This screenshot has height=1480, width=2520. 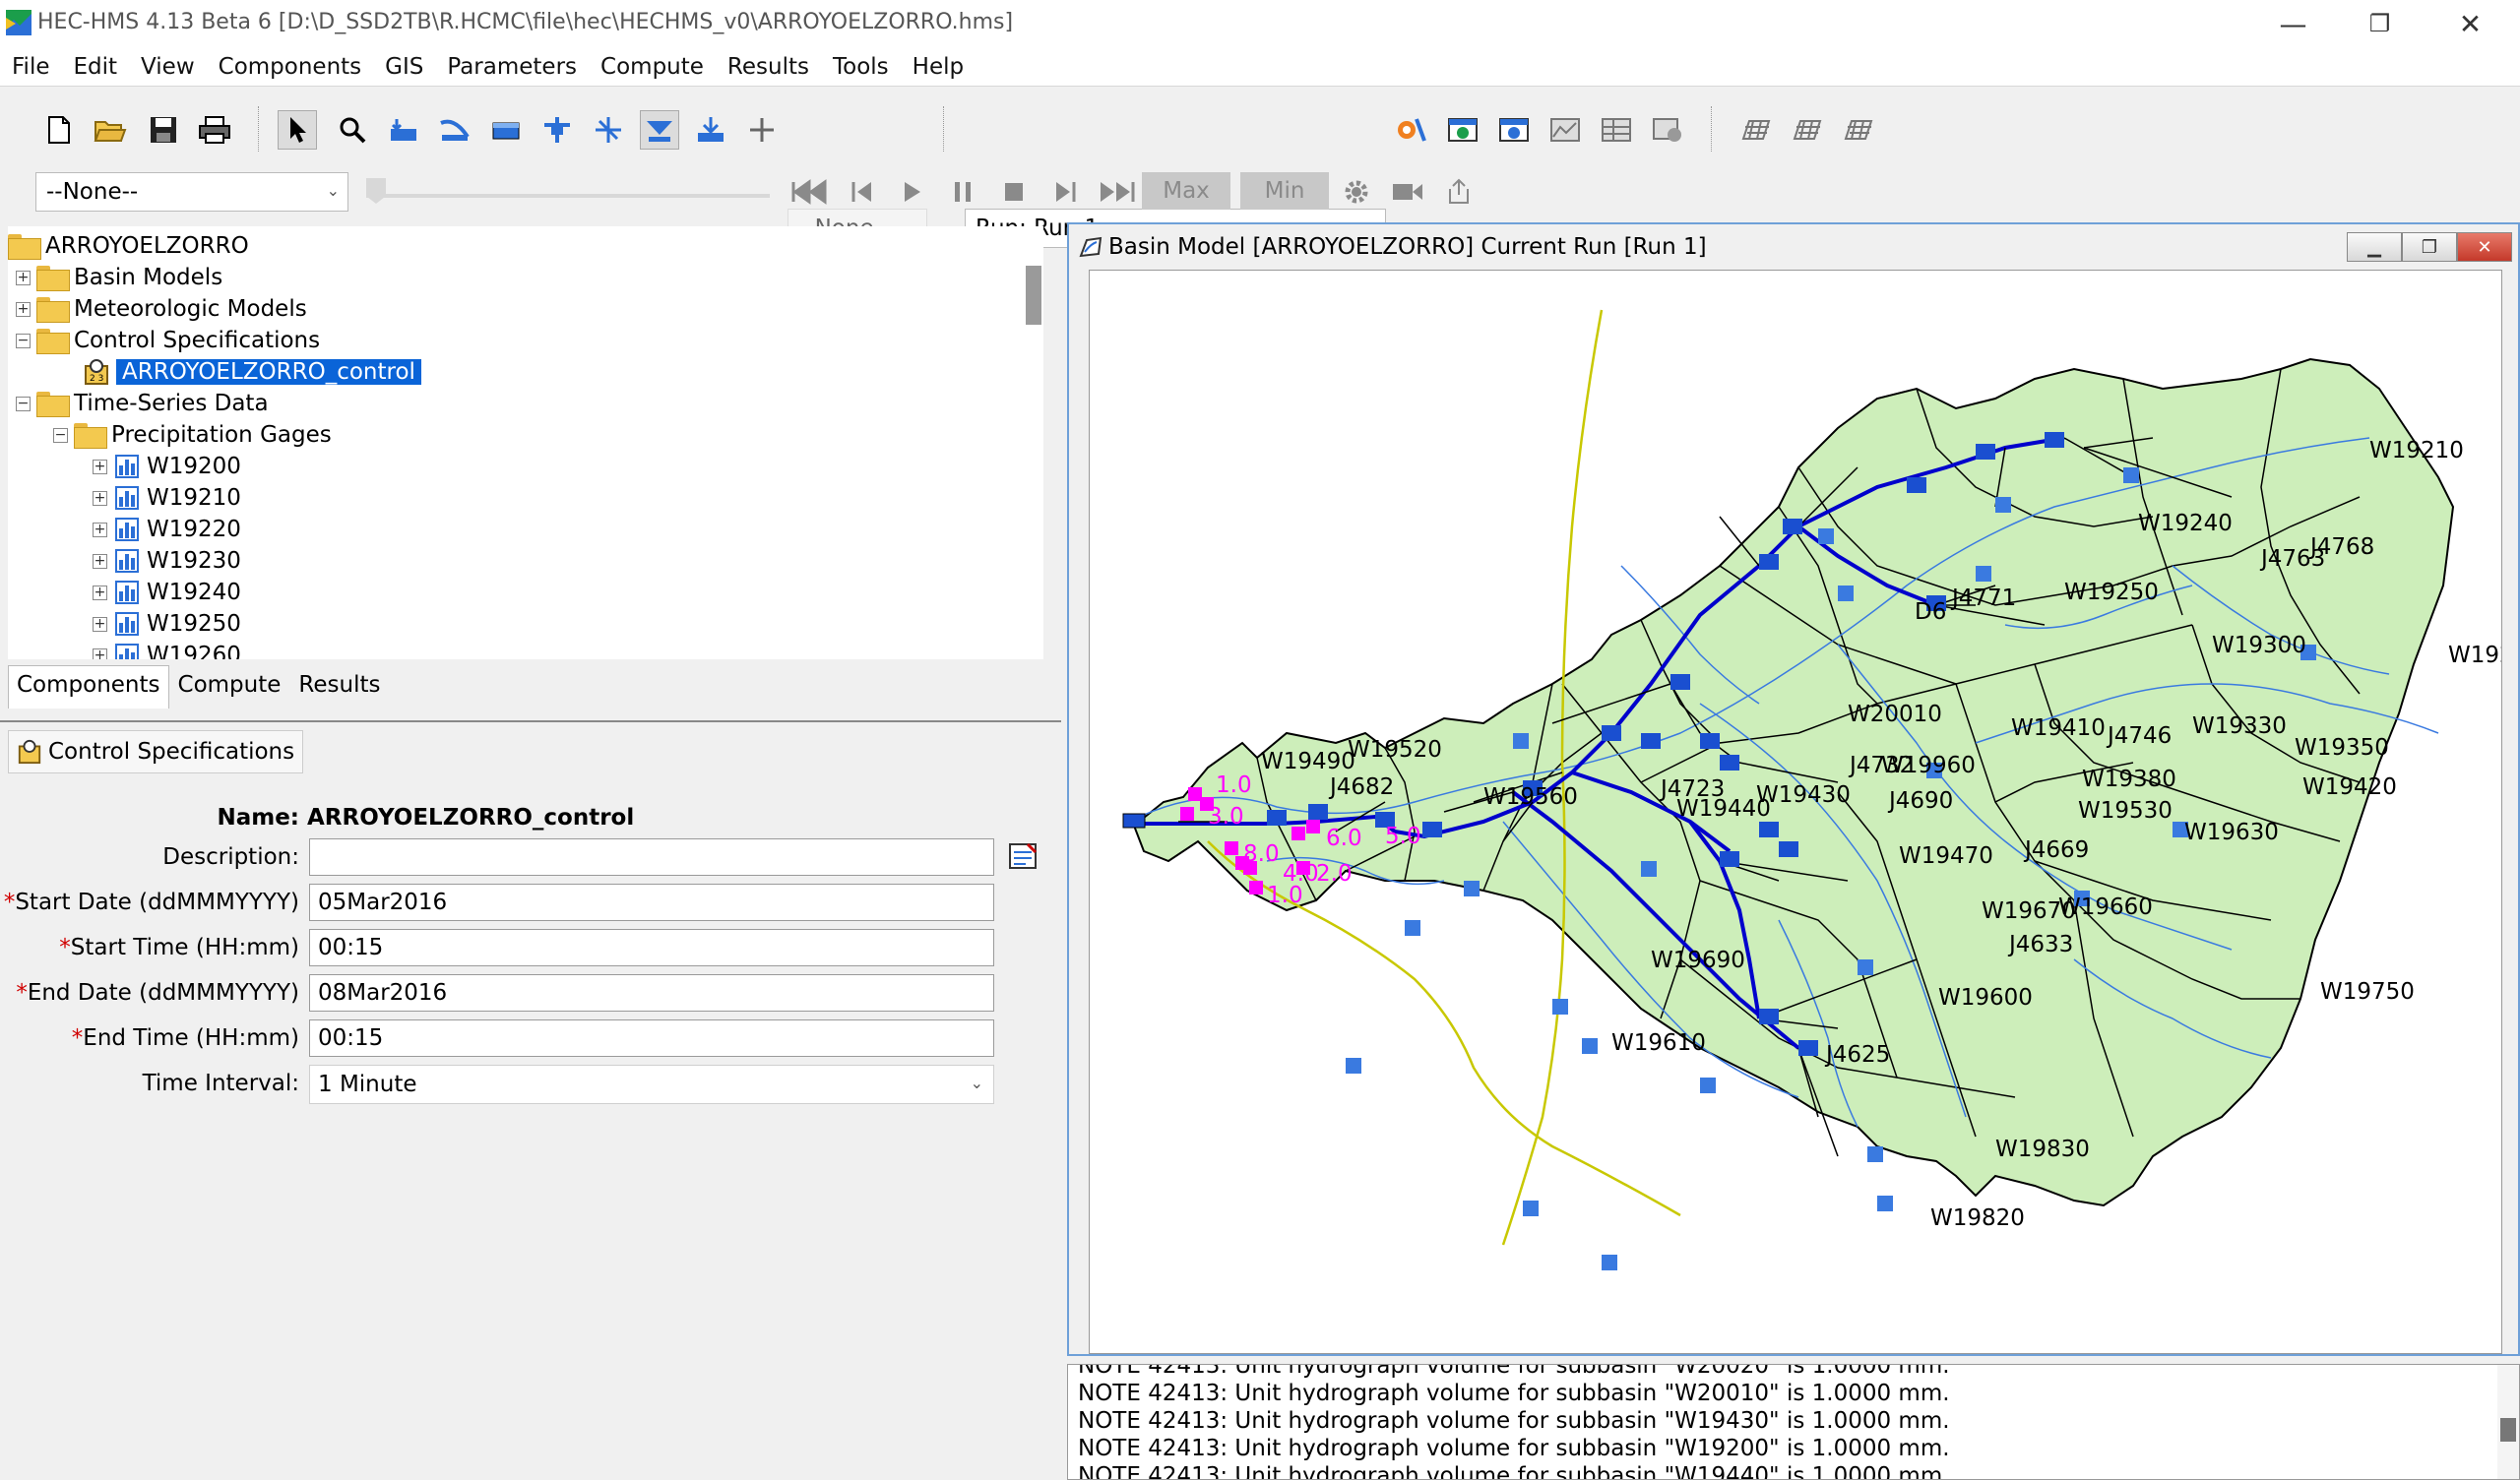 I want to click on map-label: W19820, so click(x=1977, y=1218).